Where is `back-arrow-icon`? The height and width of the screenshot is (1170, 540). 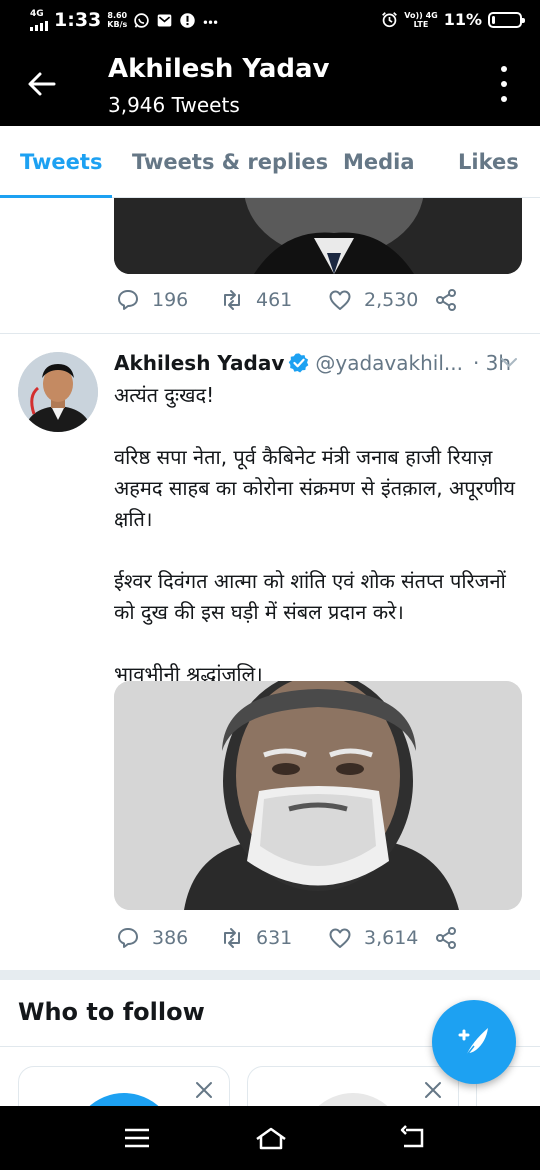
back-arrow-icon is located at coordinates (42, 84).